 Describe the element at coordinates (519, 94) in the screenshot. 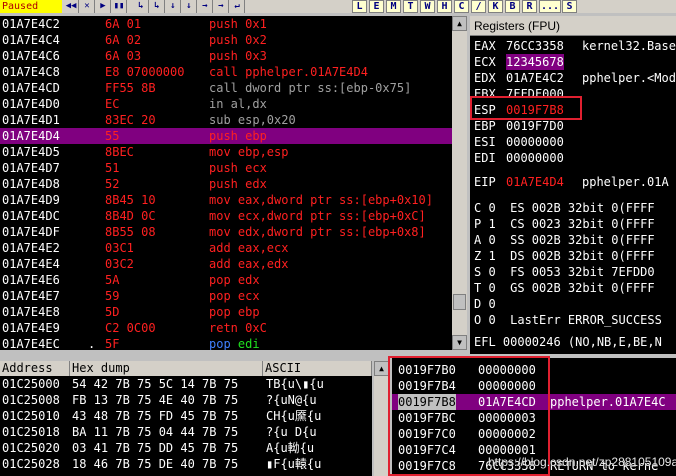

I see `register-ebx: EBX 7FFDF000` at that location.